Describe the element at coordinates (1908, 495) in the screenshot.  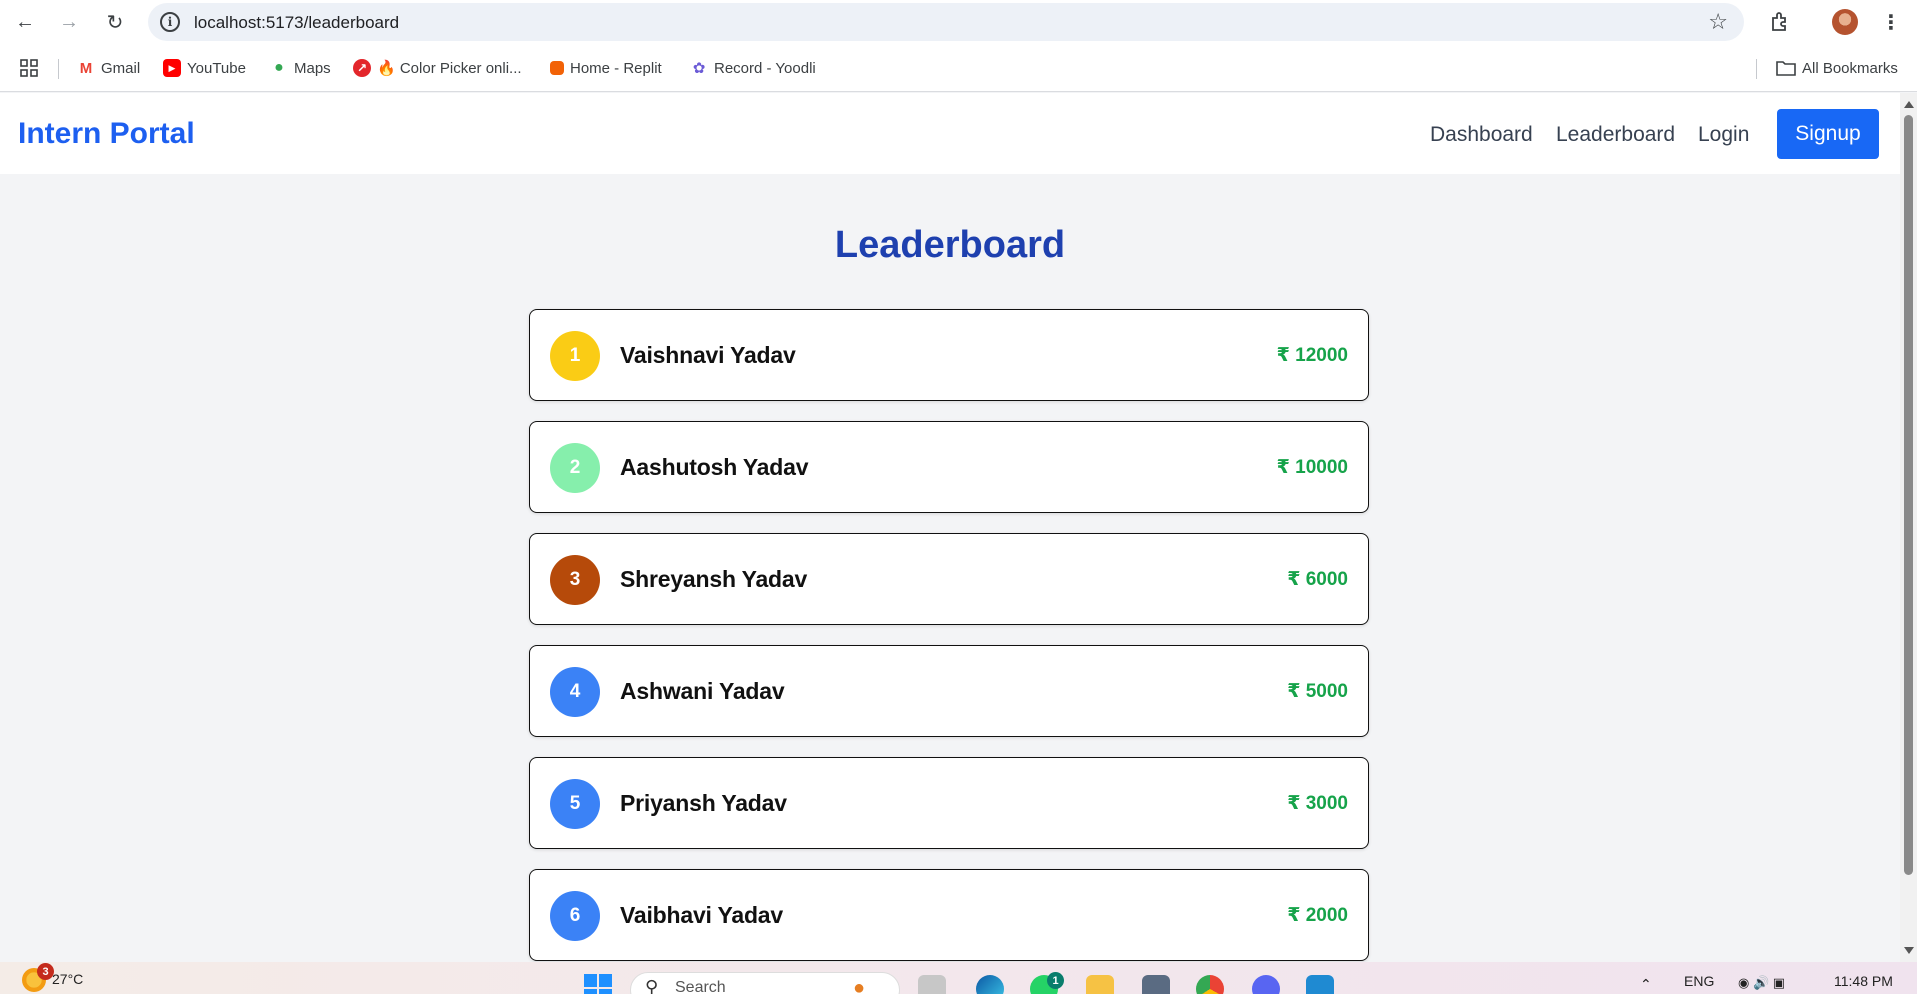
I see `scroll-thumb` at that location.